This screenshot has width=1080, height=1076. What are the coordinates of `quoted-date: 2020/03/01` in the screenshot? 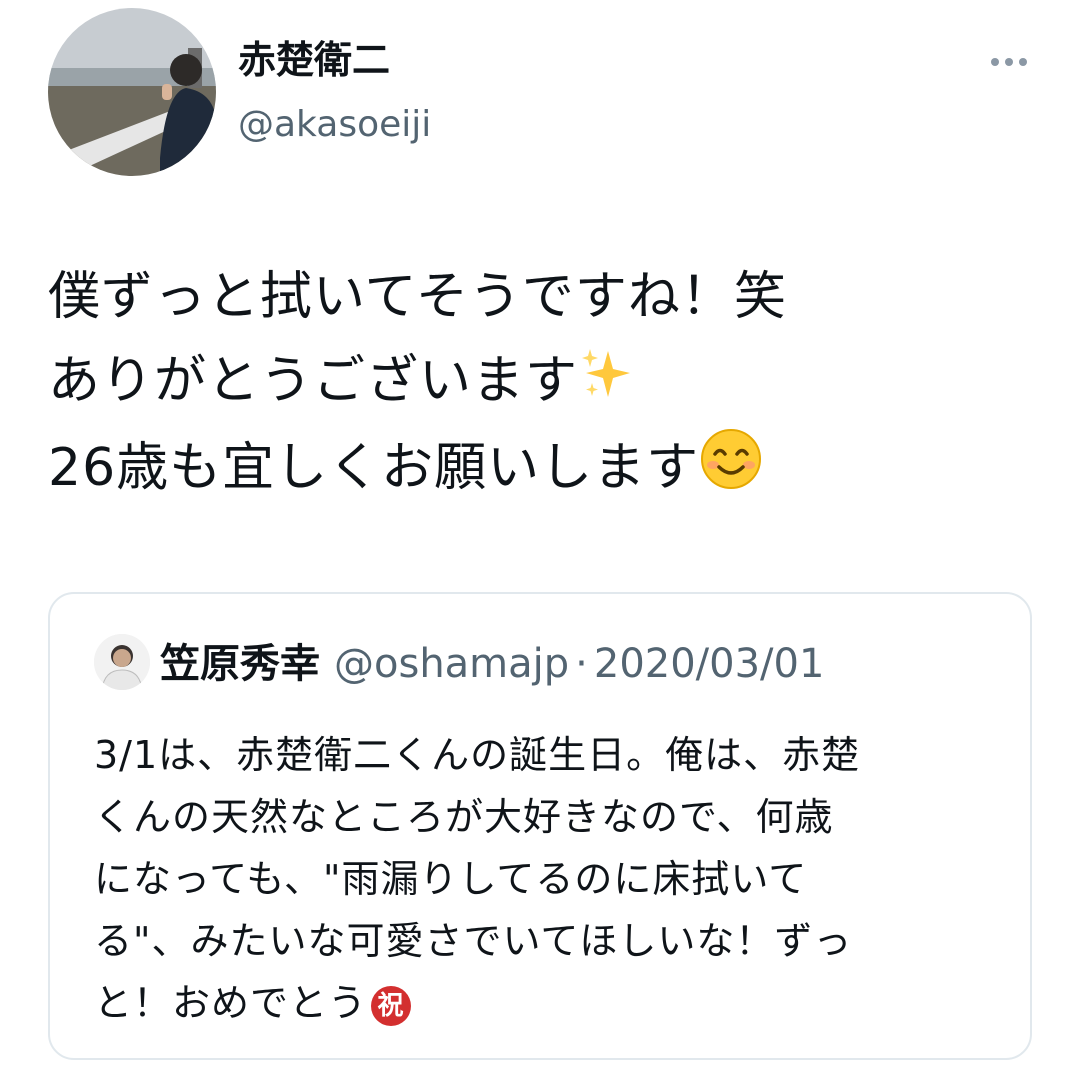 It's located at (709, 664).